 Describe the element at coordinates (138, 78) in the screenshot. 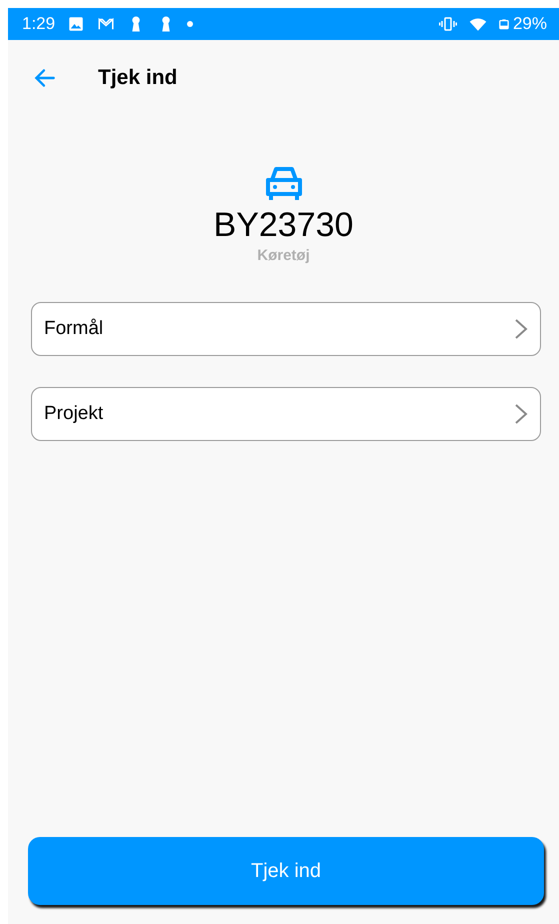

I see `page-title: Tjek ind` at that location.